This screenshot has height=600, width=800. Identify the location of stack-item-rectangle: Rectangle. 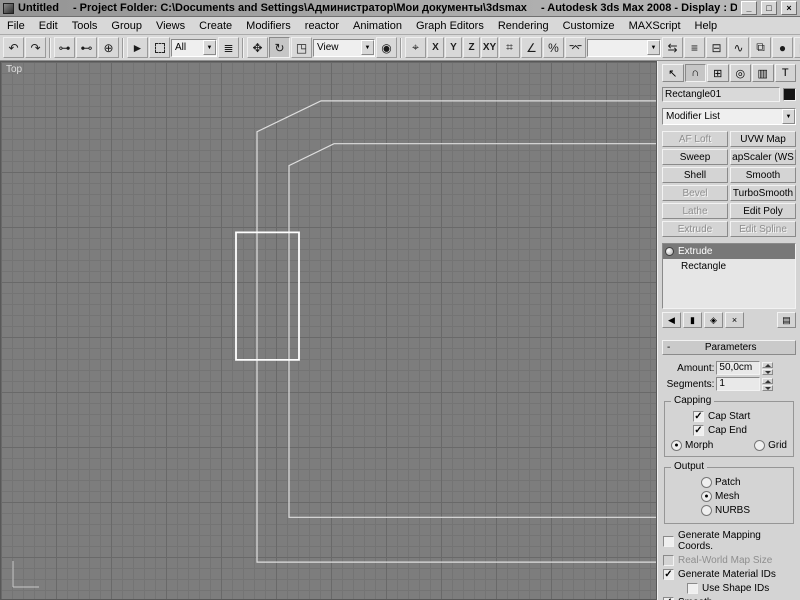
(729, 266).